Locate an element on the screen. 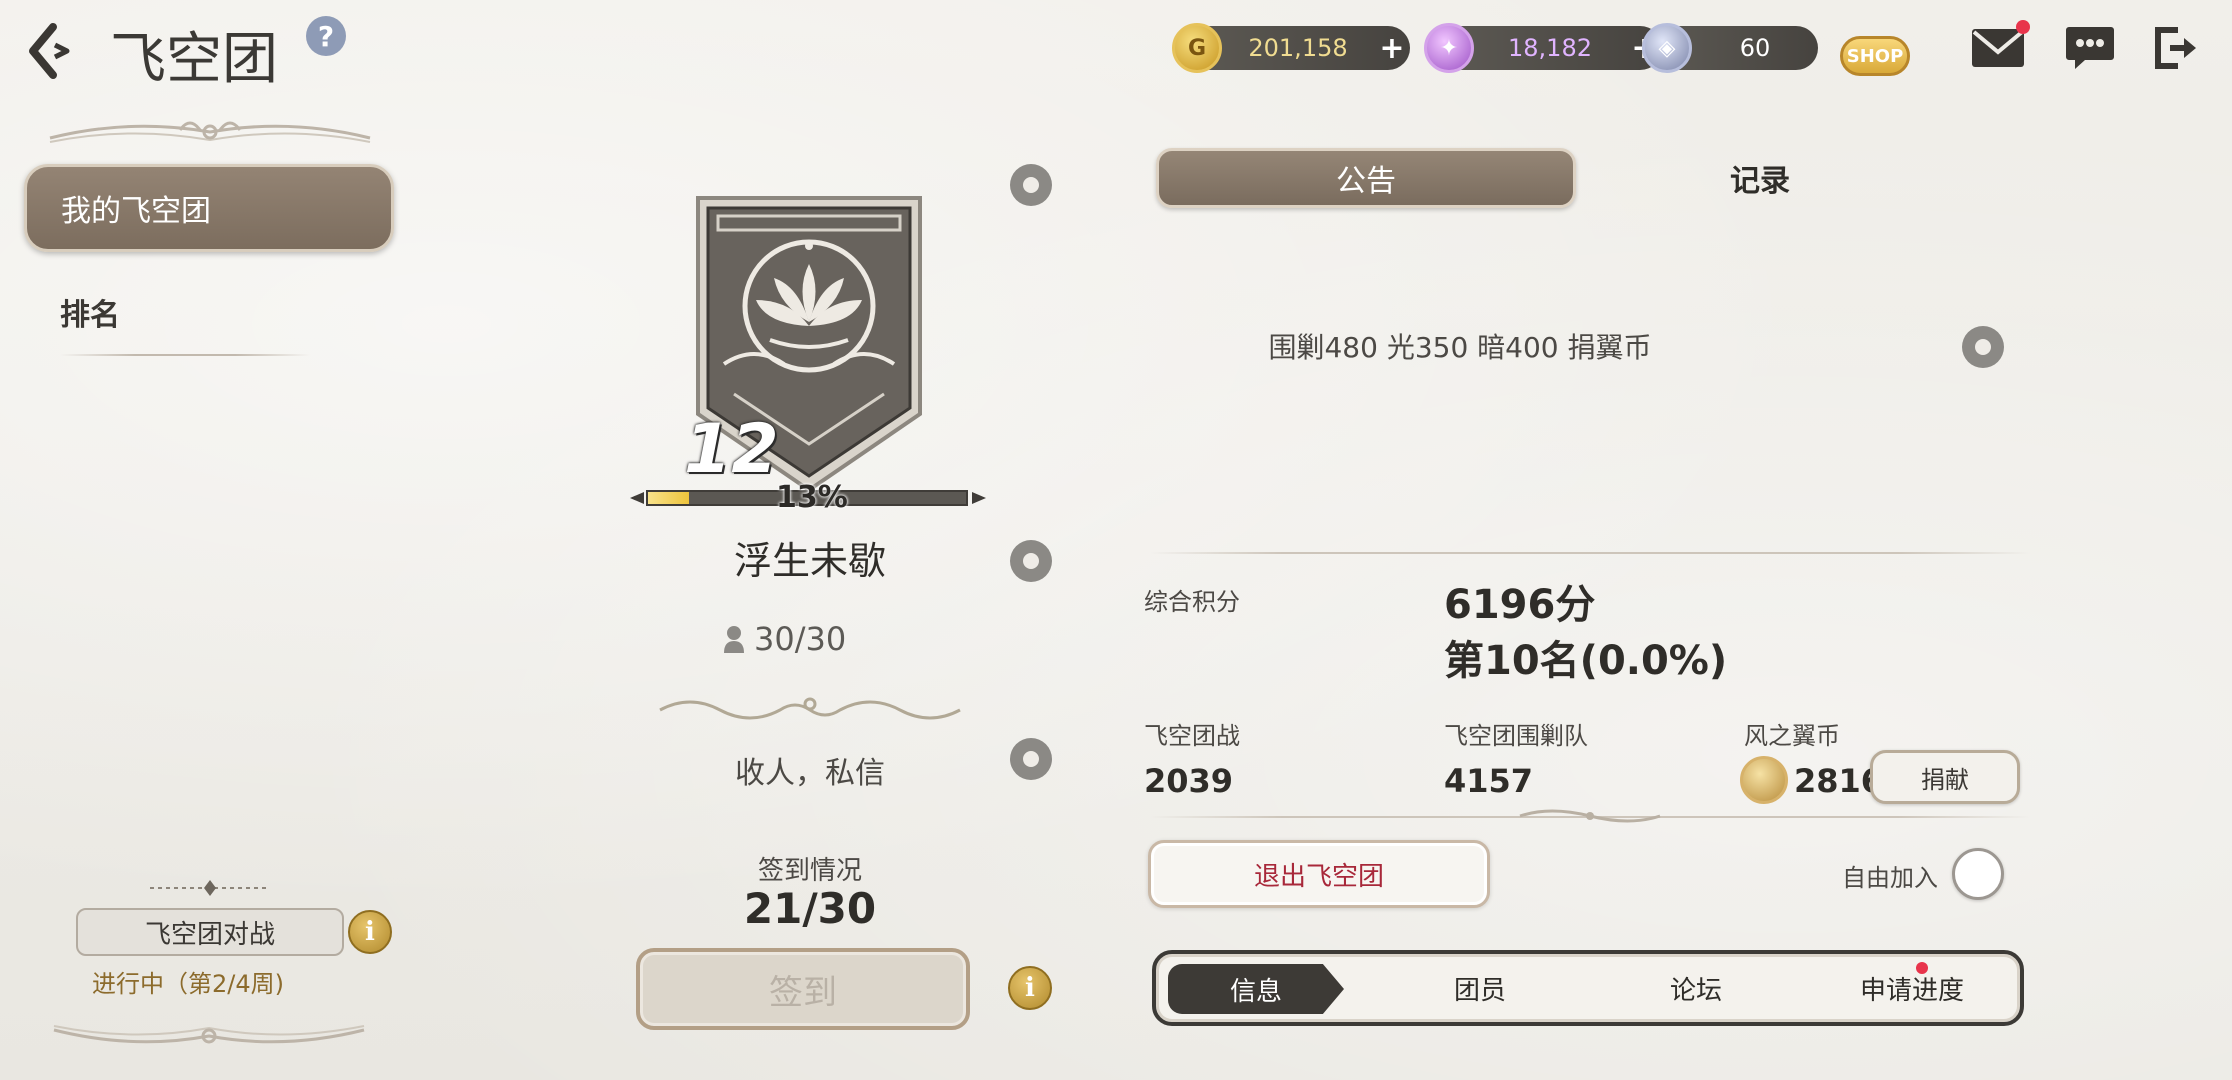 The width and height of the screenshot is (2232, 1080). back-button is located at coordinates (50, 51).